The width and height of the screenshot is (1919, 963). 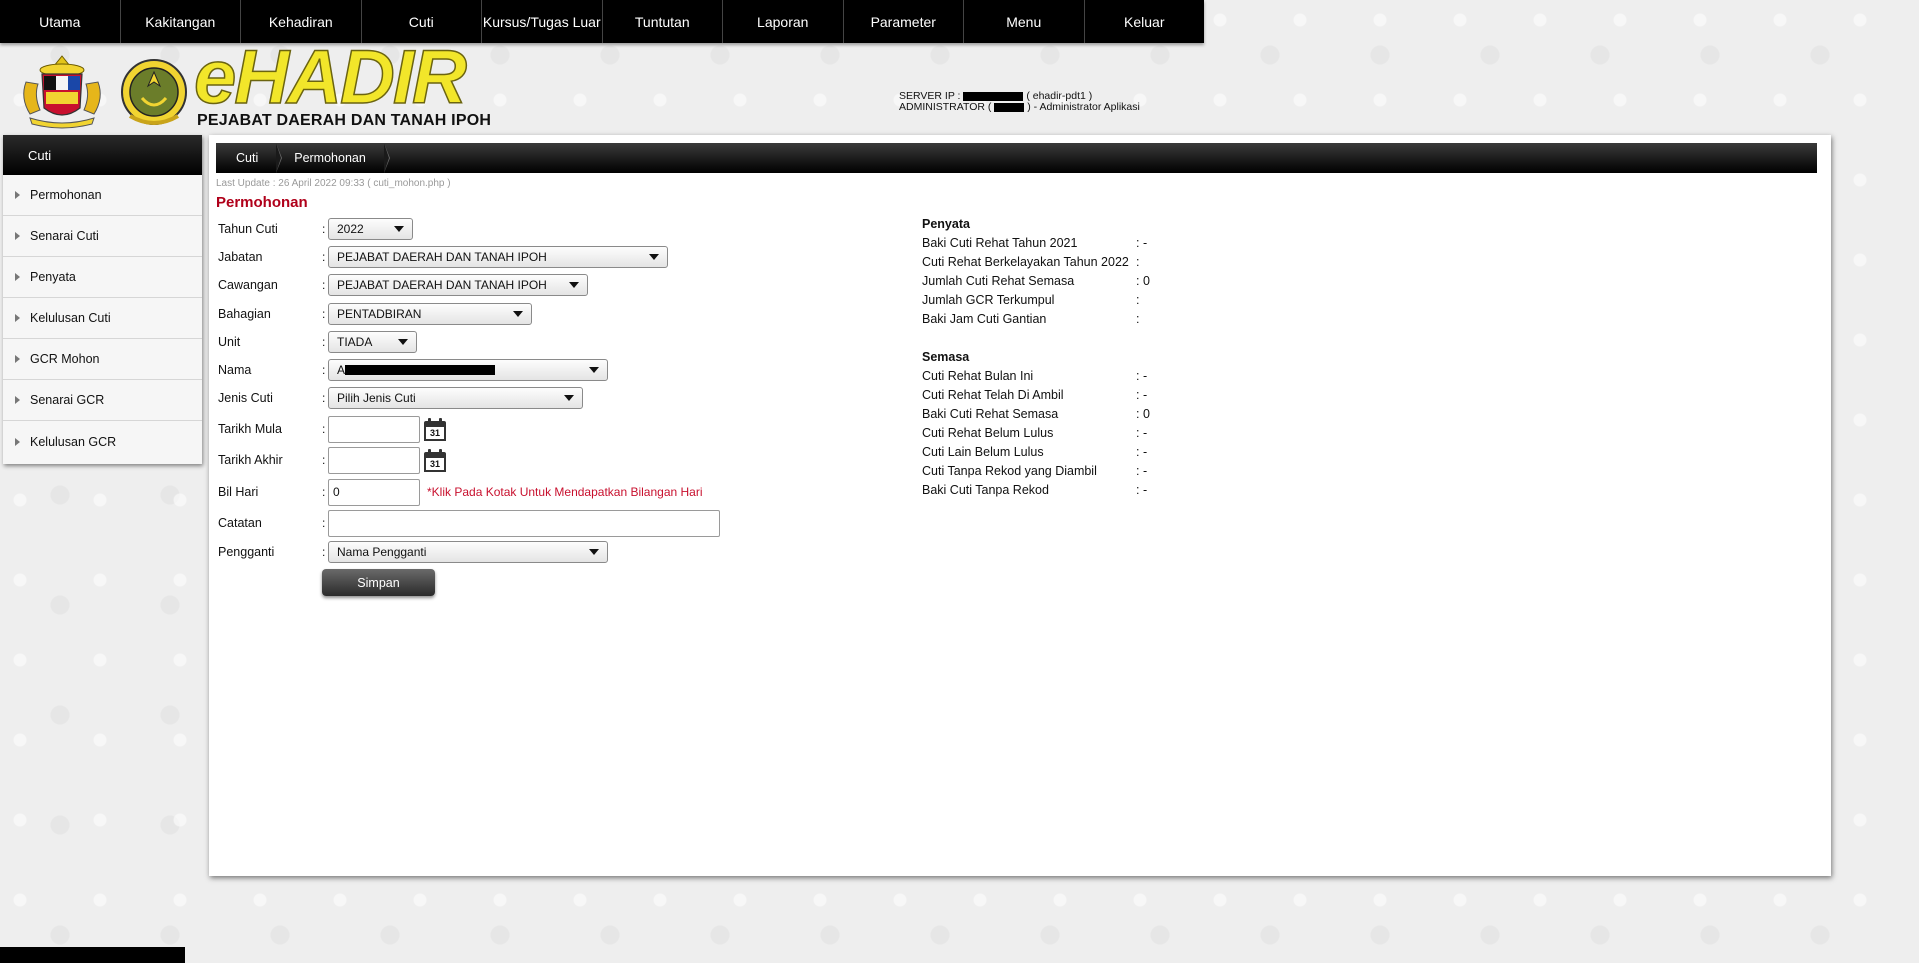 I want to click on calendar-ring, so click(x=429, y=420).